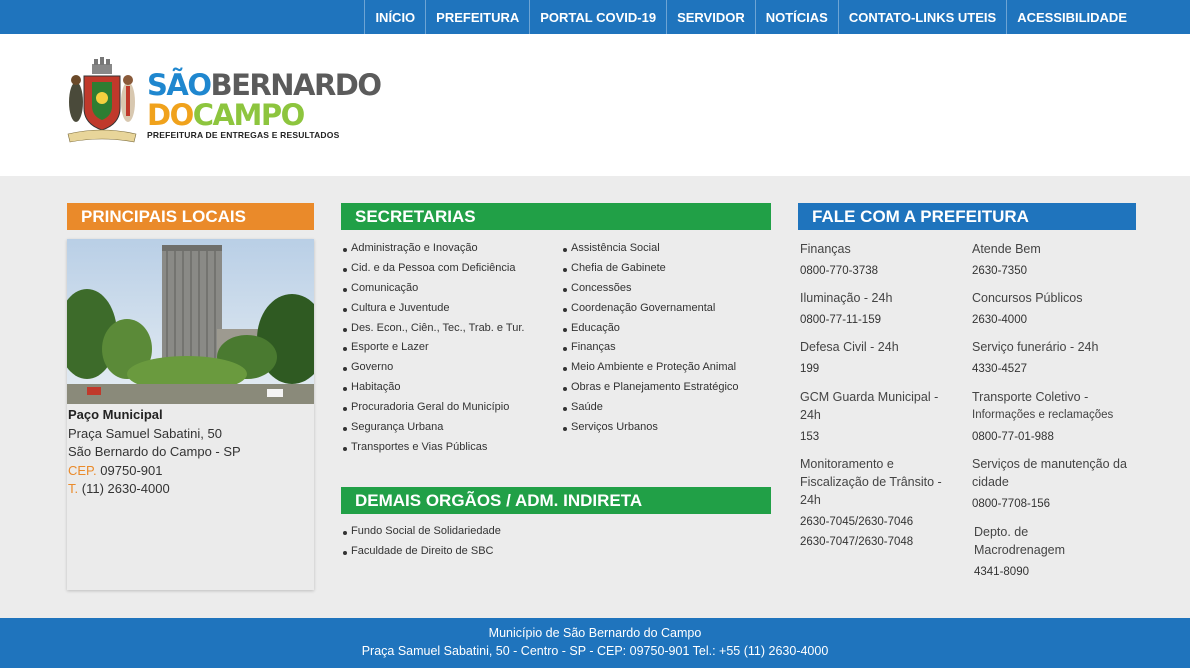 This screenshot has height=668, width=1190. What do you see at coordinates (115, 414) in the screenshot?
I see `locais-name: Paço Municipal` at bounding box center [115, 414].